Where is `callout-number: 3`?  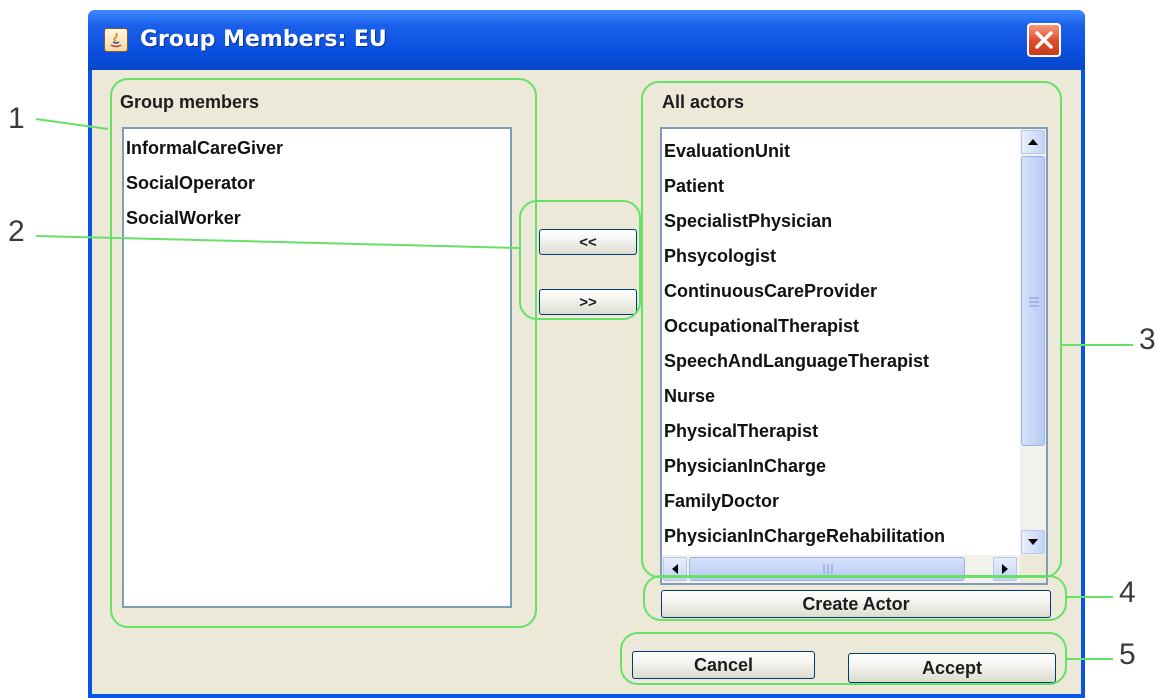 callout-number: 3 is located at coordinates (1147, 339).